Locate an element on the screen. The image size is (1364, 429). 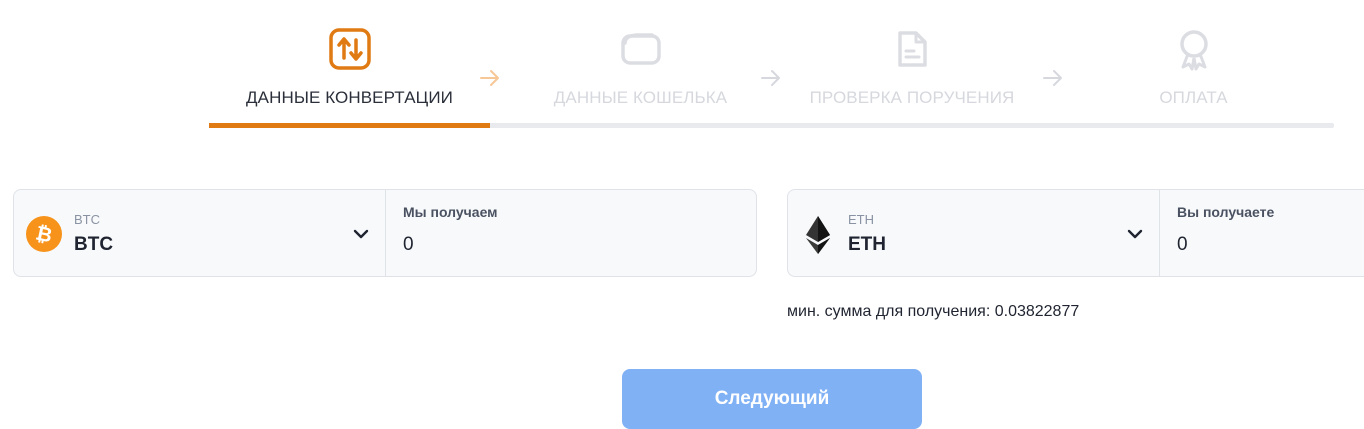
step-order-check: ПРОВЕРКА ПОРУЧЕНИЯ is located at coordinates (912, 63).